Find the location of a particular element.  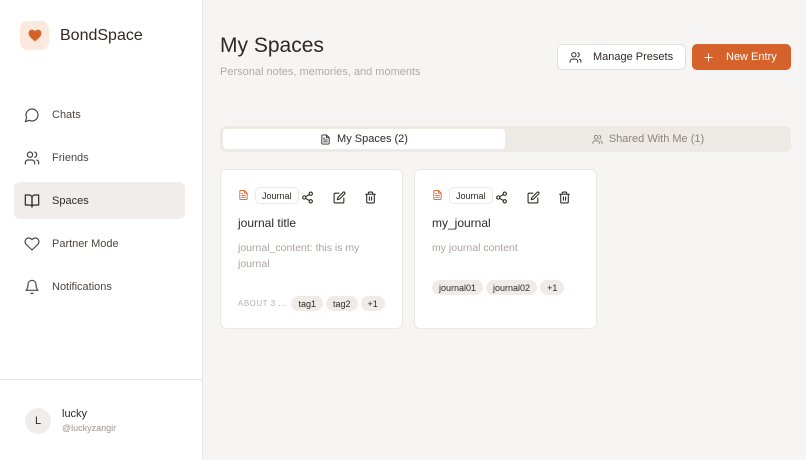

brand: BondSpace is located at coordinates (81, 35).